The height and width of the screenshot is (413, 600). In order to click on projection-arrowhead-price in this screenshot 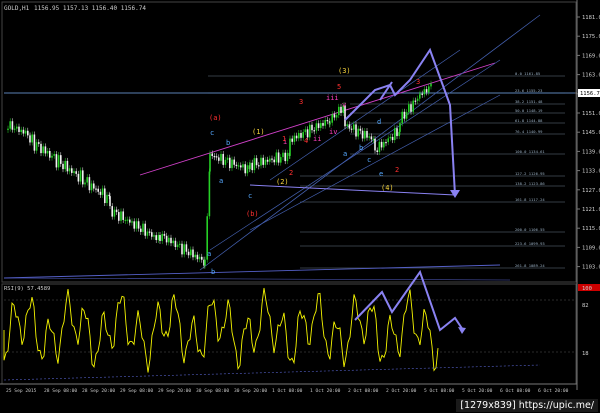, I will do `click(455, 194)`.